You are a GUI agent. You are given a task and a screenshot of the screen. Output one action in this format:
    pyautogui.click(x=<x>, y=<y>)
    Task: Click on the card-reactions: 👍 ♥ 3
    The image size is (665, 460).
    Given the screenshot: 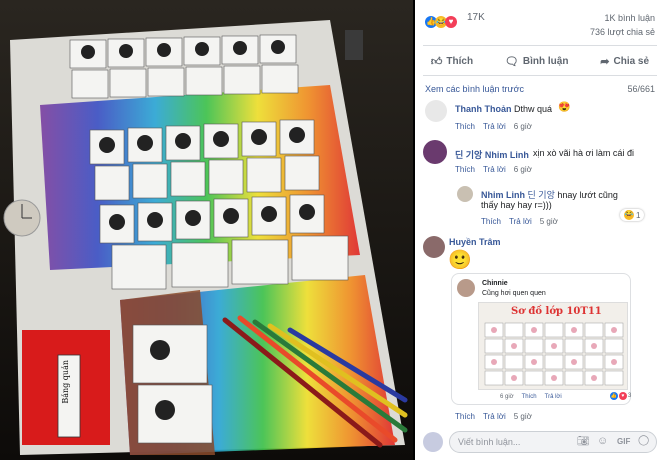 What is the action you would take?
    pyautogui.click(x=620, y=396)
    